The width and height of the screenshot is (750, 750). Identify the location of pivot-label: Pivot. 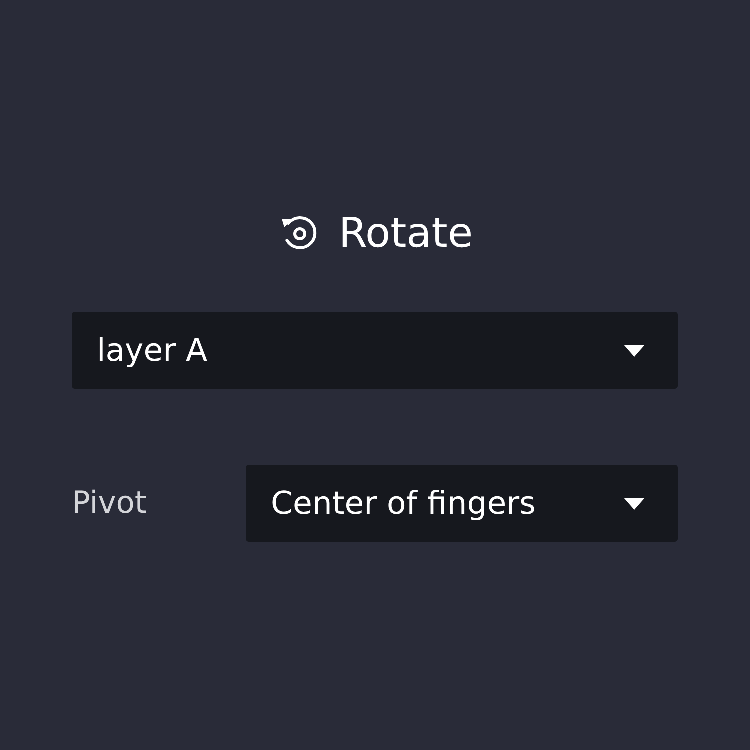
(110, 503).